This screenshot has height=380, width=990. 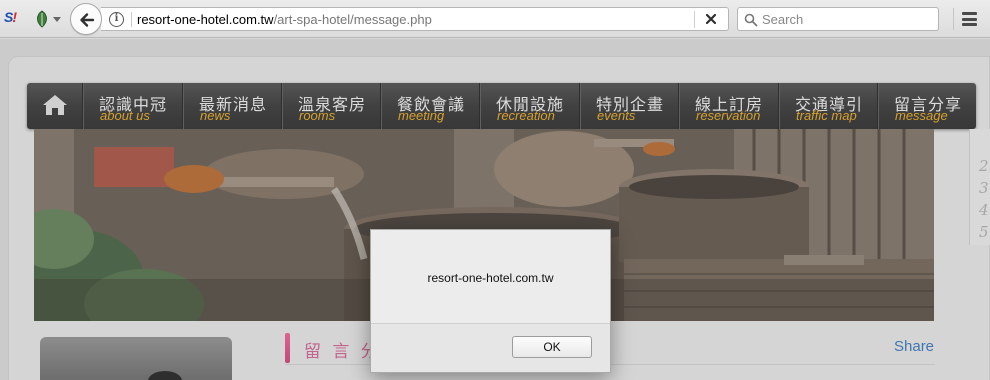 What do you see at coordinates (205, 19) in the screenshot?
I see `url-domain: resort-one-hotel.com.tw` at bounding box center [205, 19].